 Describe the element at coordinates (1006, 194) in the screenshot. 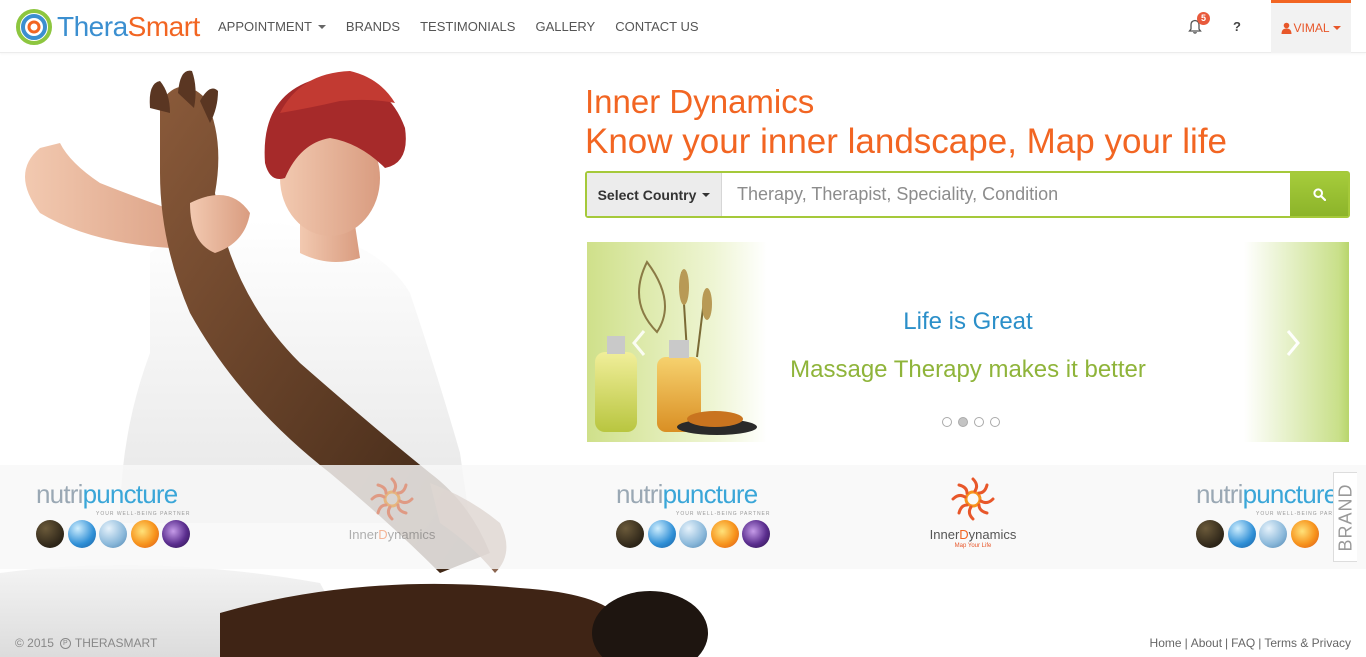

I see `search-input` at that location.